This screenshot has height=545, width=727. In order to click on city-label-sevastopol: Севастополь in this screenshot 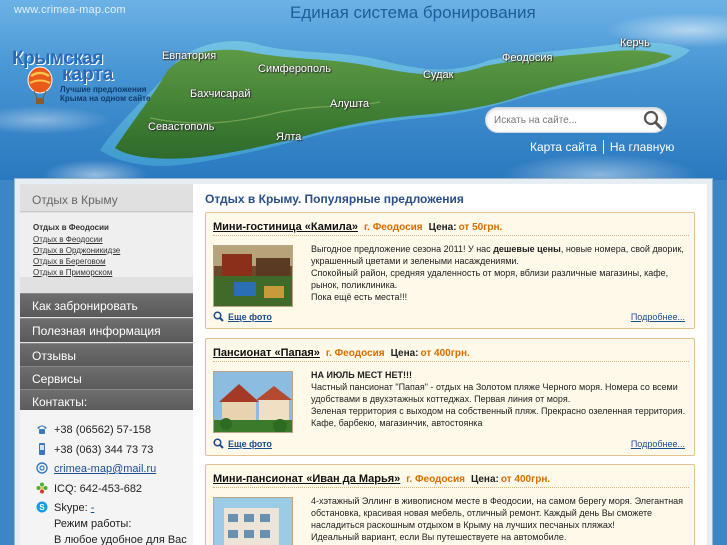, I will do `click(181, 127)`.